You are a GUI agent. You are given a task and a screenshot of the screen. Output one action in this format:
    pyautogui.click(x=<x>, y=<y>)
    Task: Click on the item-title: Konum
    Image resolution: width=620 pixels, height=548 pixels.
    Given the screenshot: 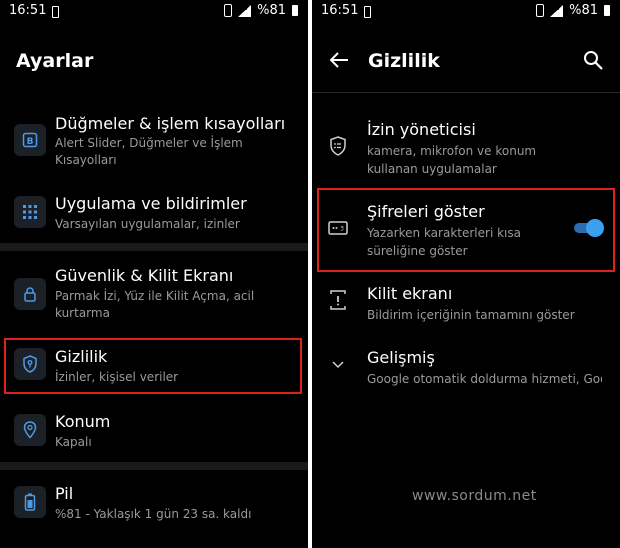 What is the action you would take?
    pyautogui.click(x=83, y=421)
    